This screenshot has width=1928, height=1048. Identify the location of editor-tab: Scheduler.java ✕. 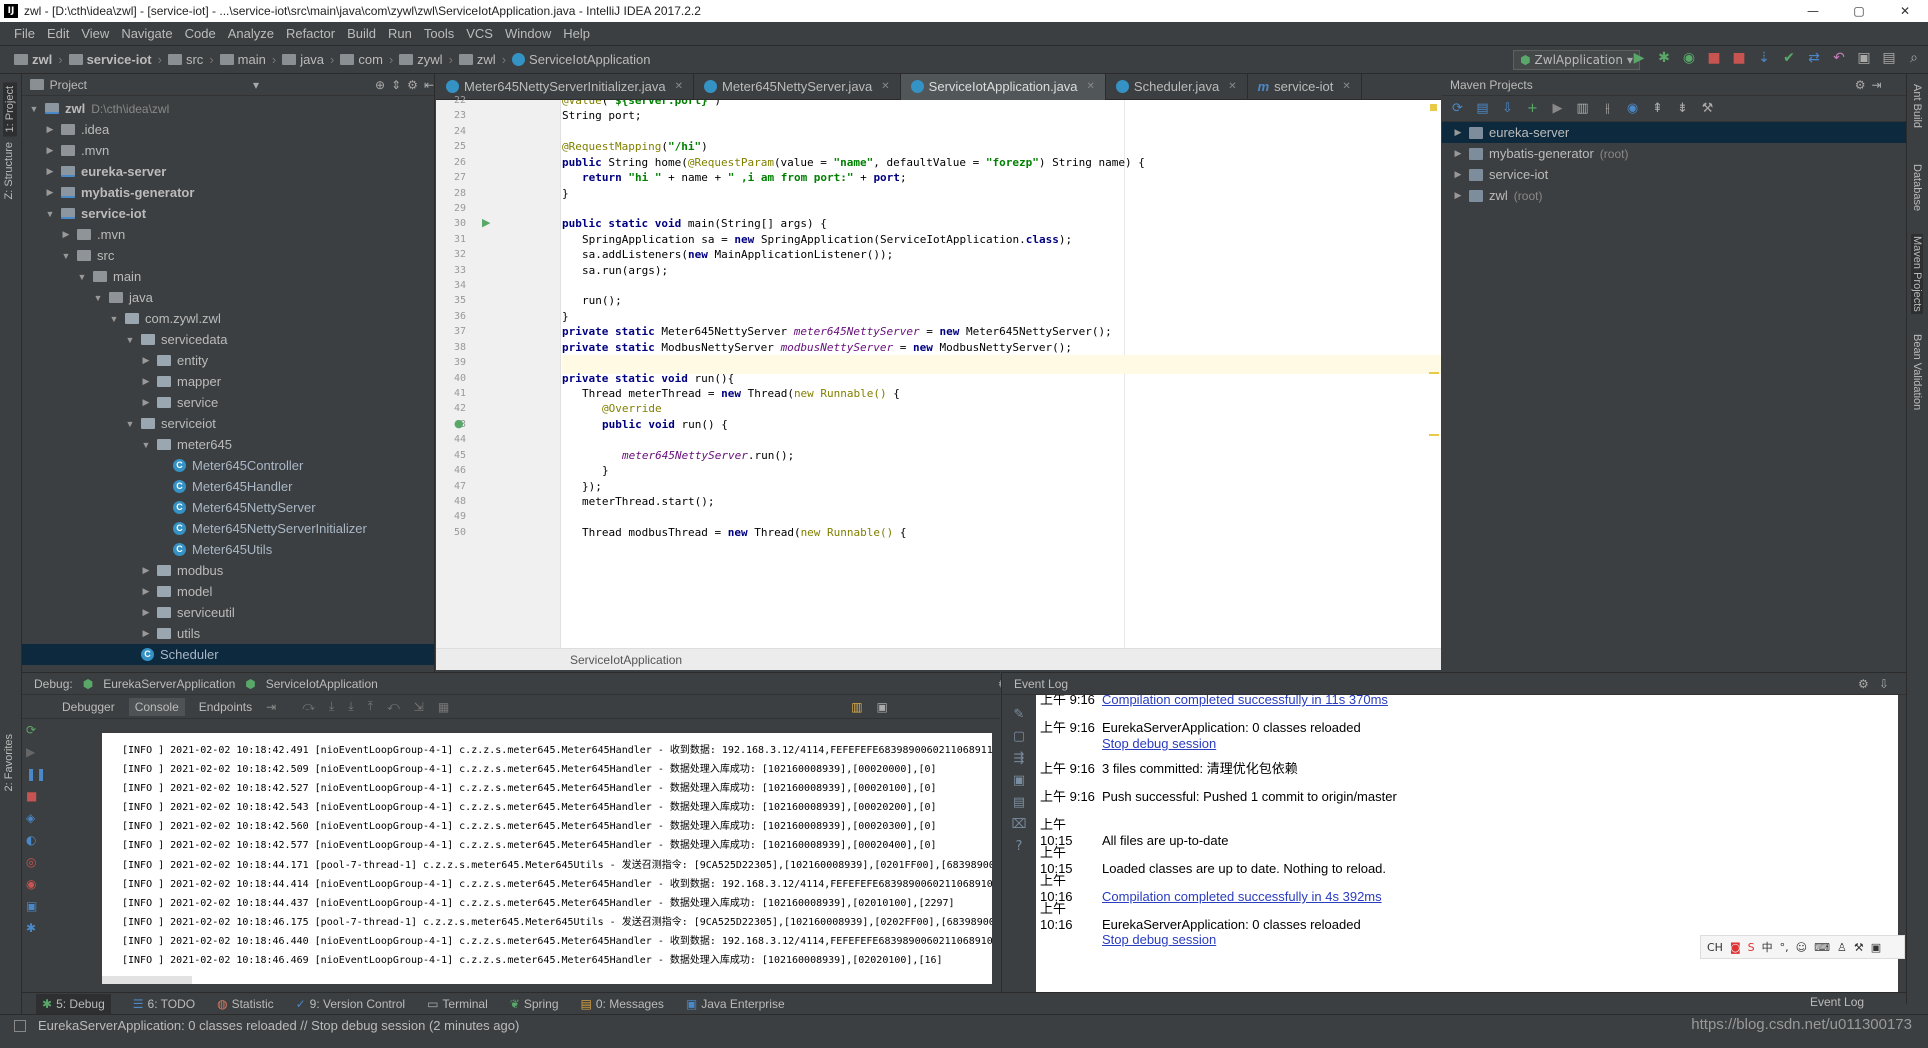
(1177, 86).